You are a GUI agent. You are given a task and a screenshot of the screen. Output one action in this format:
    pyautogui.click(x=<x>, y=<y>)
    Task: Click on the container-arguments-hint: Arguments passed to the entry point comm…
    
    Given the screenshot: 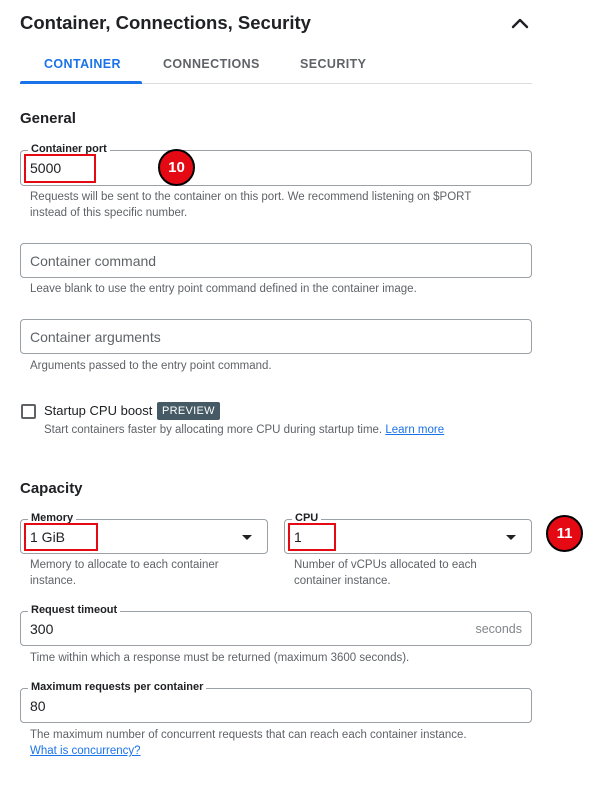 What is the action you would take?
    pyautogui.click(x=151, y=366)
    